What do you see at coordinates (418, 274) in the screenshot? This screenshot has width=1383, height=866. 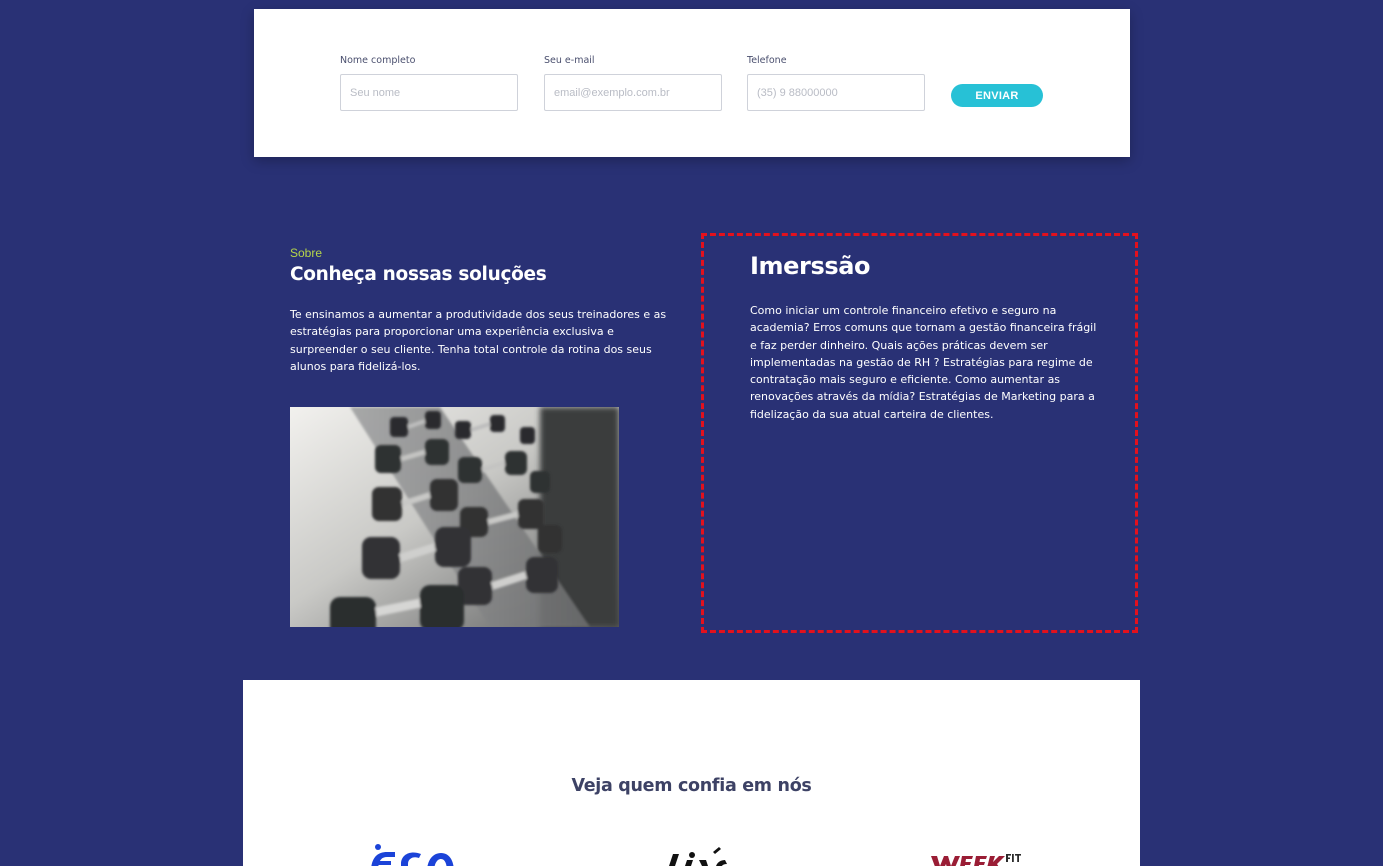 I see `about-title: Conheça nossas soluções` at bounding box center [418, 274].